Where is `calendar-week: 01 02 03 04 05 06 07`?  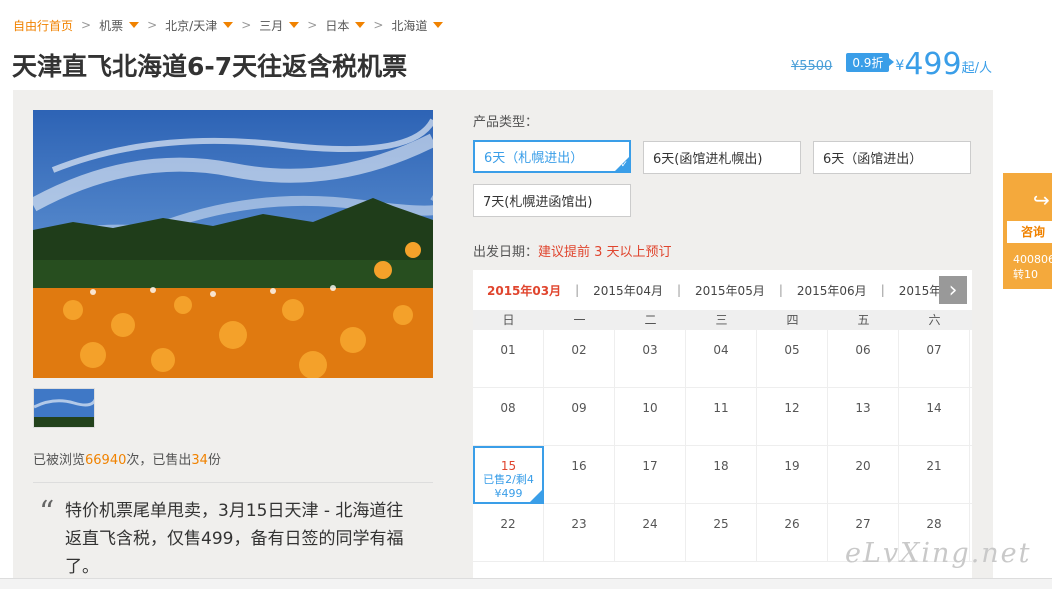 calendar-week: 01 02 03 04 05 06 07 is located at coordinates (722, 359).